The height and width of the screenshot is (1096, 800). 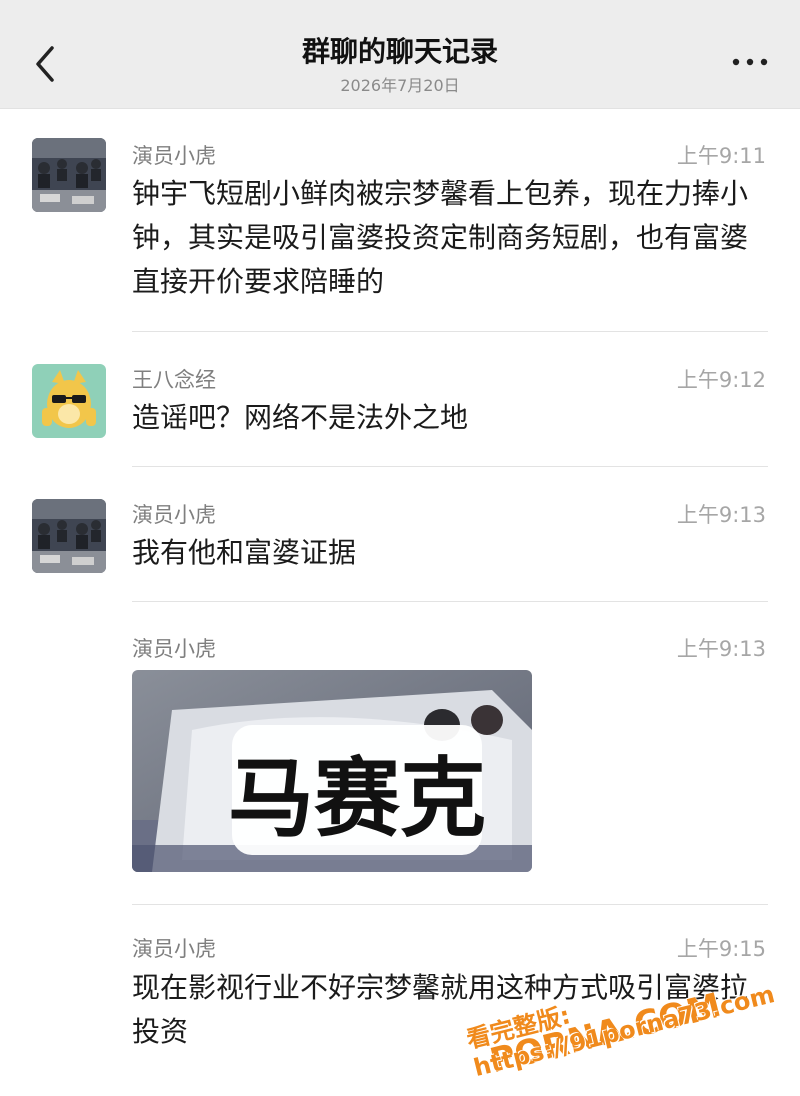 I want to click on sender-name: 王八念经, so click(x=174, y=380).